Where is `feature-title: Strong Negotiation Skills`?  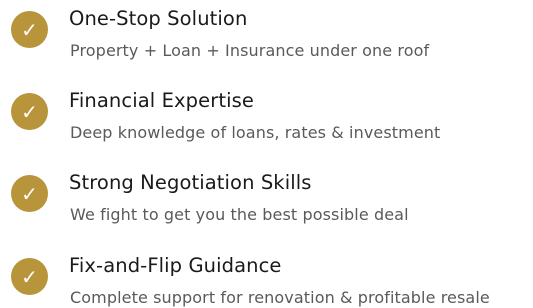 feature-title: Strong Negotiation Skills is located at coordinates (190, 182).